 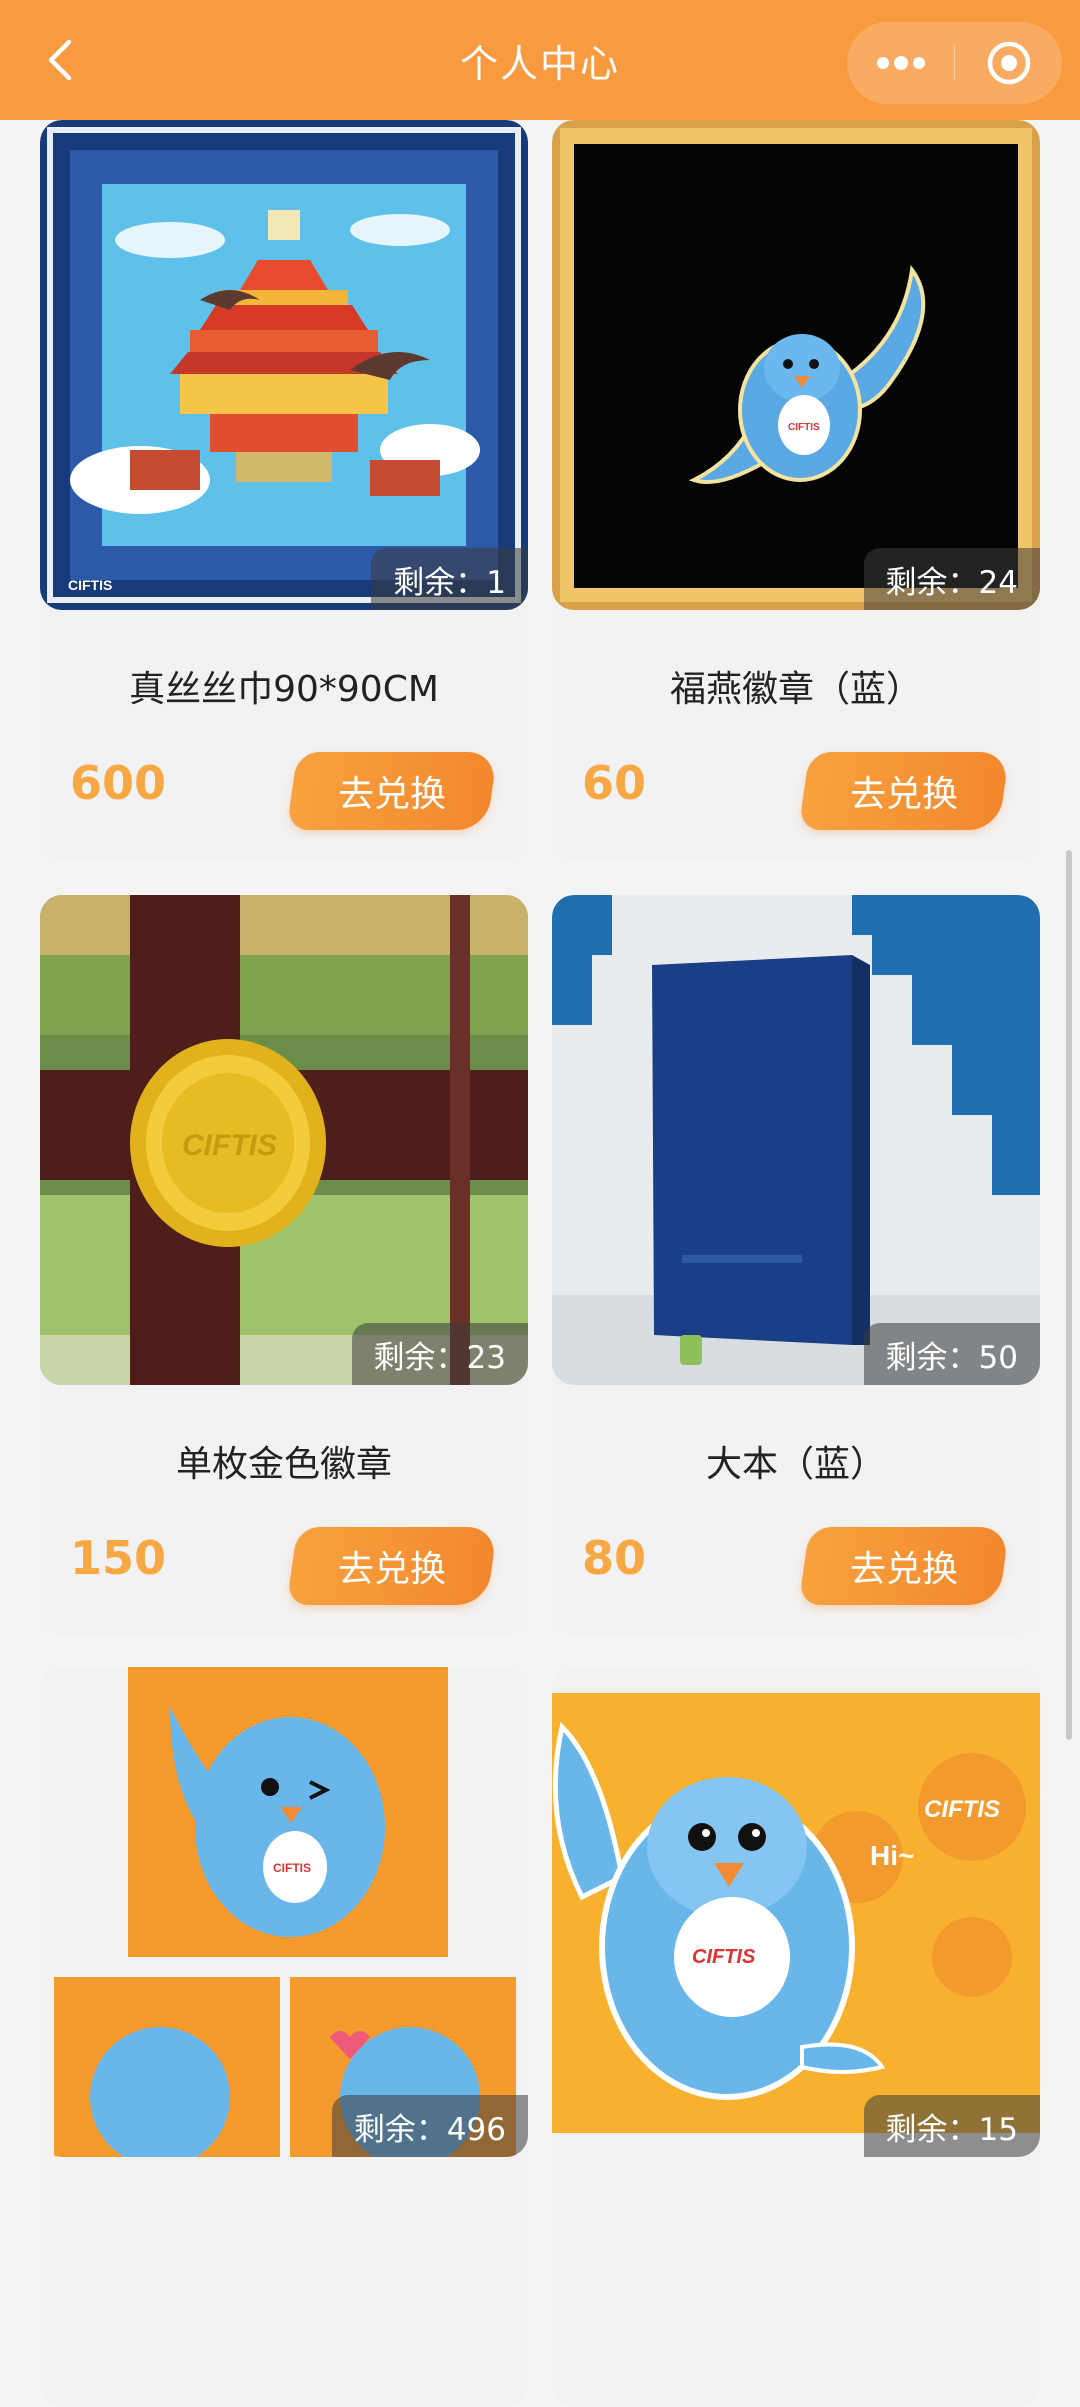 I want to click on product-image: Hi~ CIFTIS CIFTIS 剩余：15, so click(x=796, y=1912).